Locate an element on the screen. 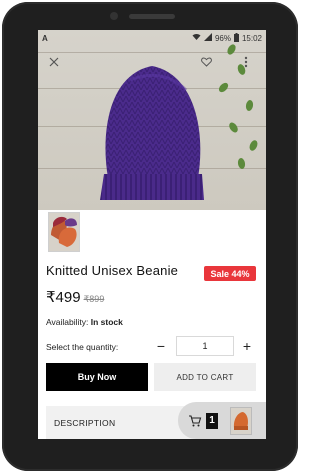  close-icon is located at coordinates (54, 62).